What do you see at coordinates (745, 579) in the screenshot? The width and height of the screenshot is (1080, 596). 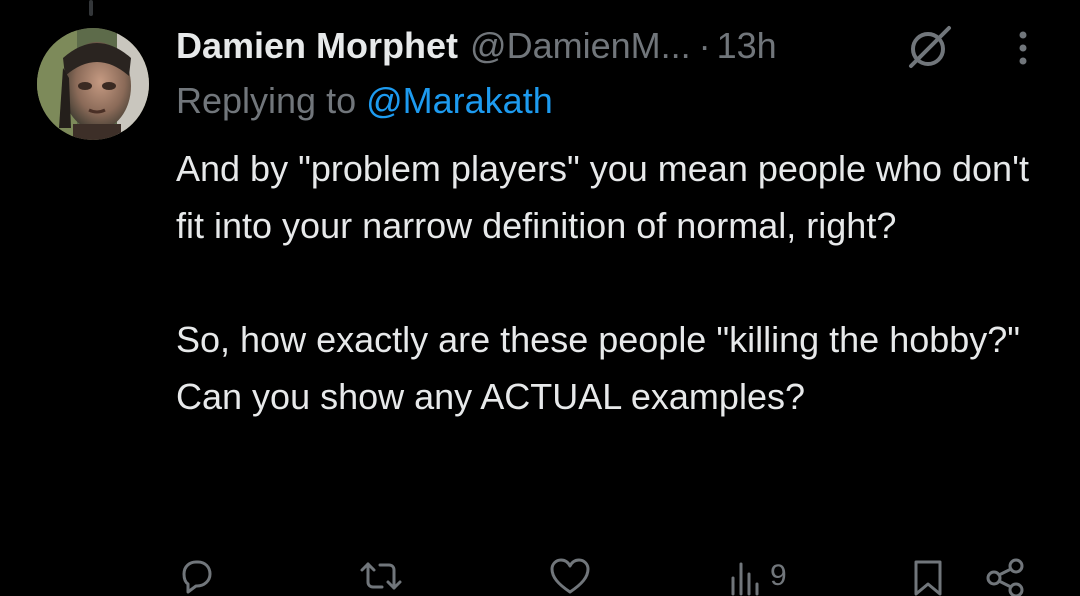 I see `views-icon` at bounding box center [745, 579].